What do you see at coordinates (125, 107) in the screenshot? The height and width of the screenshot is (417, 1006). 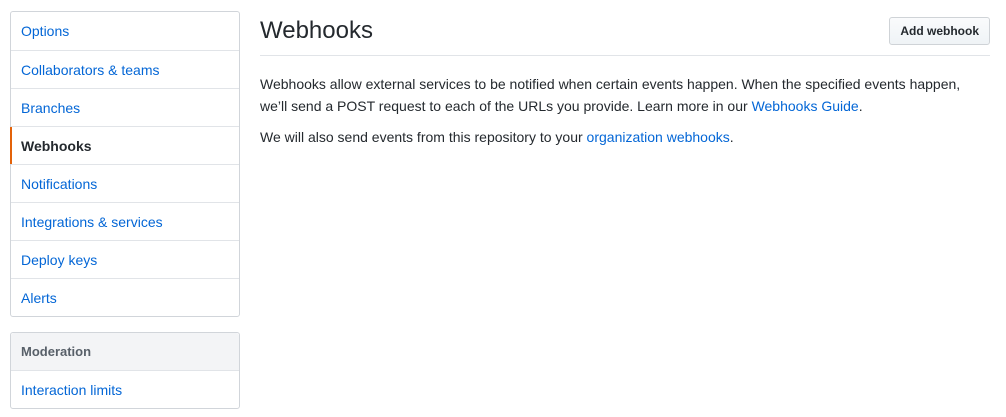 I see `sidebar-item-branches: Branches` at bounding box center [125, 107].